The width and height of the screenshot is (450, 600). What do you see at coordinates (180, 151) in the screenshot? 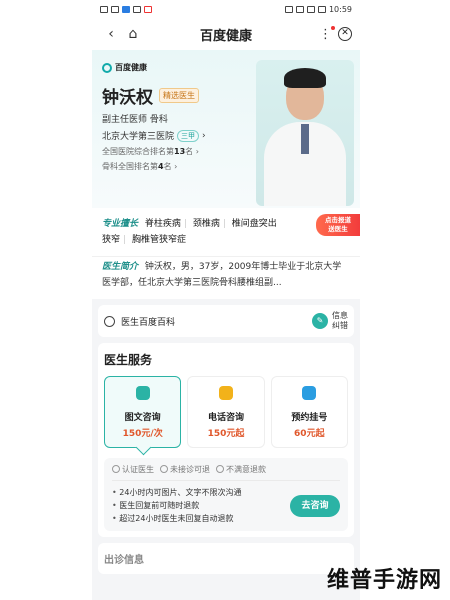
I see `rank-number: 13` at bounding box center [180, 151].